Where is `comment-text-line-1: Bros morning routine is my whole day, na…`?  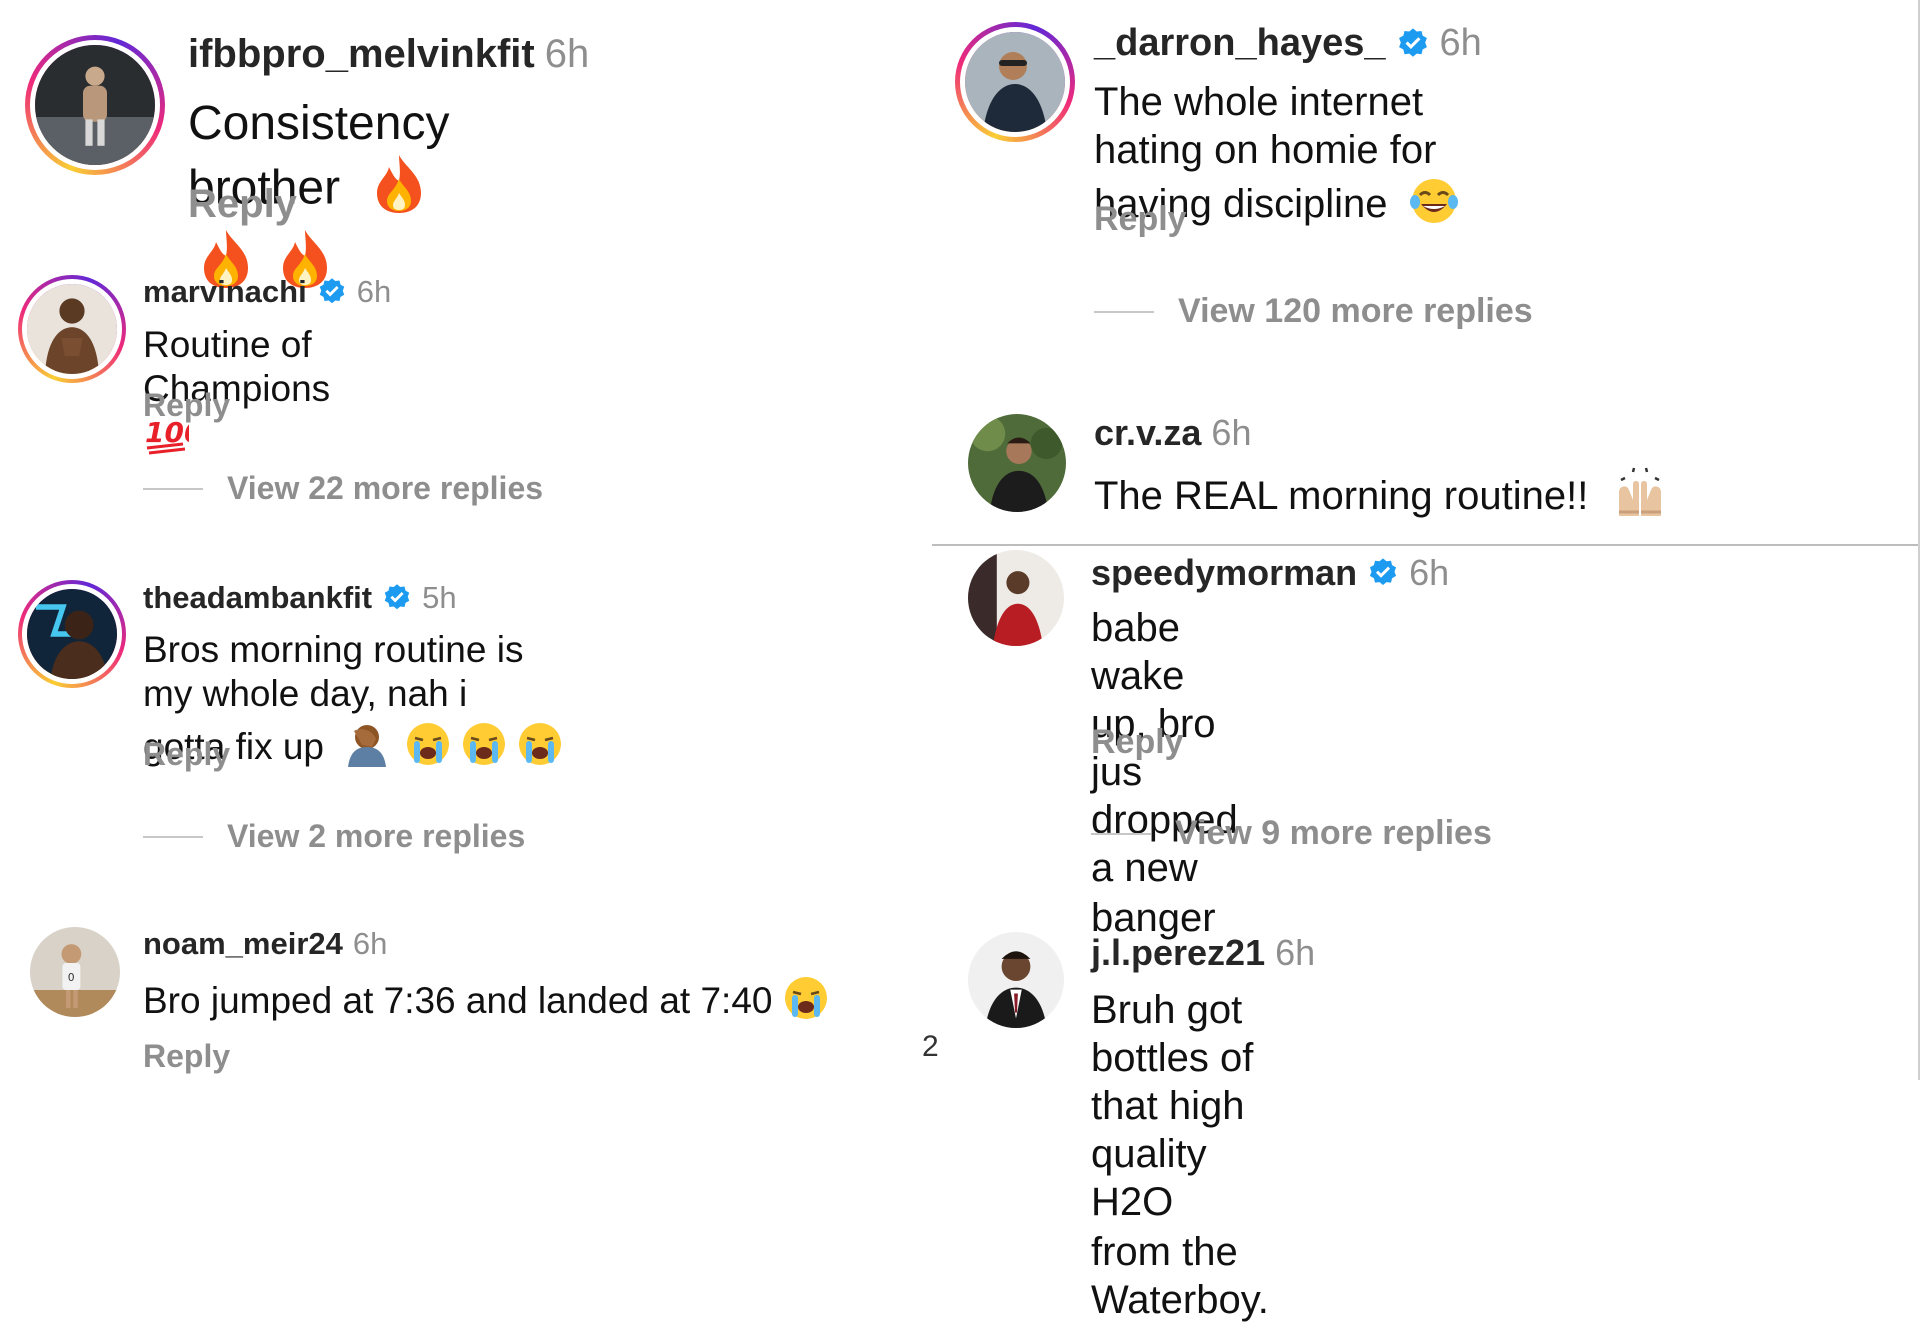 comment-text-line-1: Bros morning routine is my whole day, na… is located at coordinates (333, 672).